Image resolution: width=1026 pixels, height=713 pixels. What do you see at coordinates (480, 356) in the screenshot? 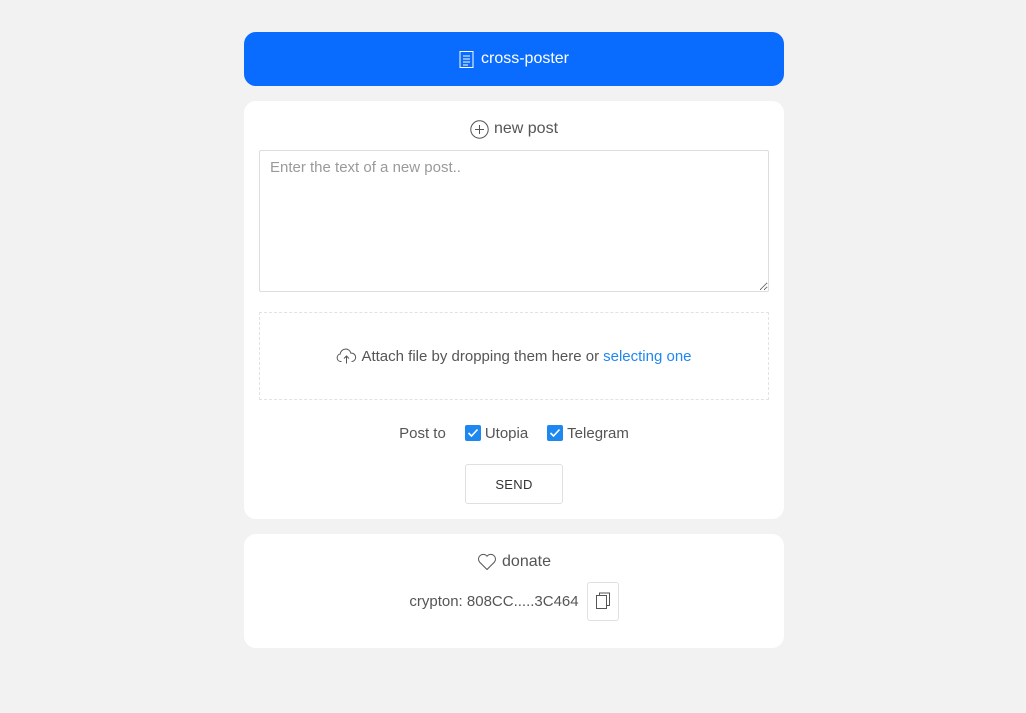
I see `attach-text: Attach file by dropping them here or` at bounding box center [480, 356].